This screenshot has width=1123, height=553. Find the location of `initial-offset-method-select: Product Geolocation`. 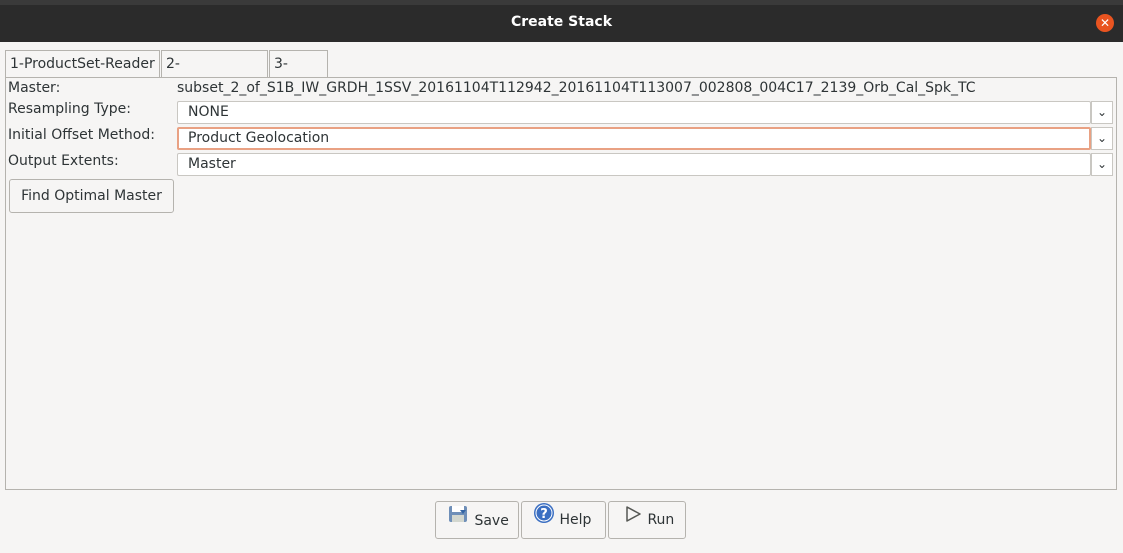

initial-offset-method-select: Product Geolocation is located at coordinates (634, 138).